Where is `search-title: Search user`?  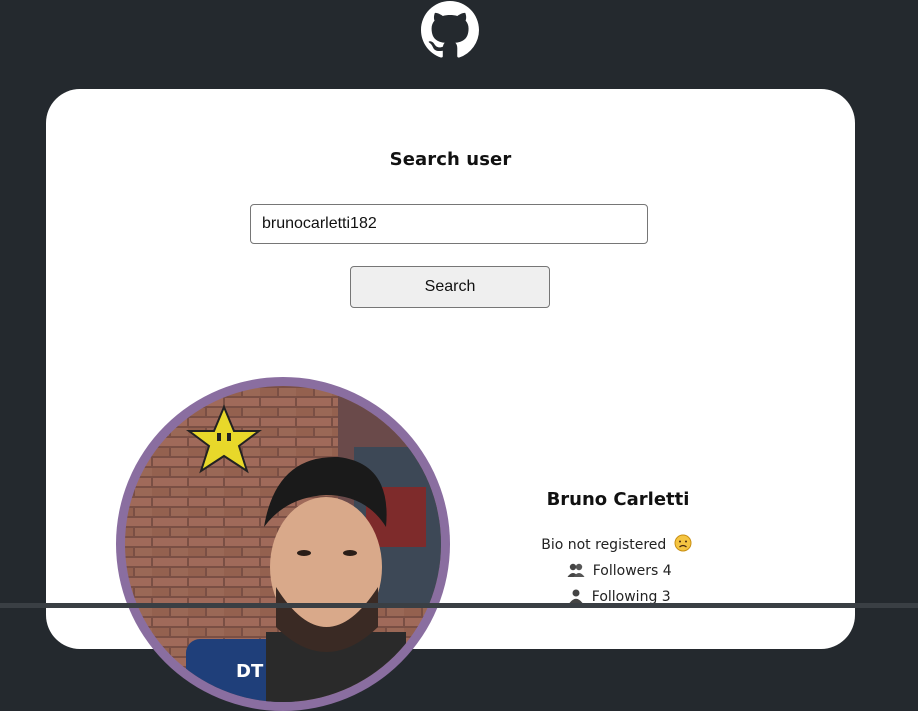 search-title: Search user is located at coordinates (450, 159).